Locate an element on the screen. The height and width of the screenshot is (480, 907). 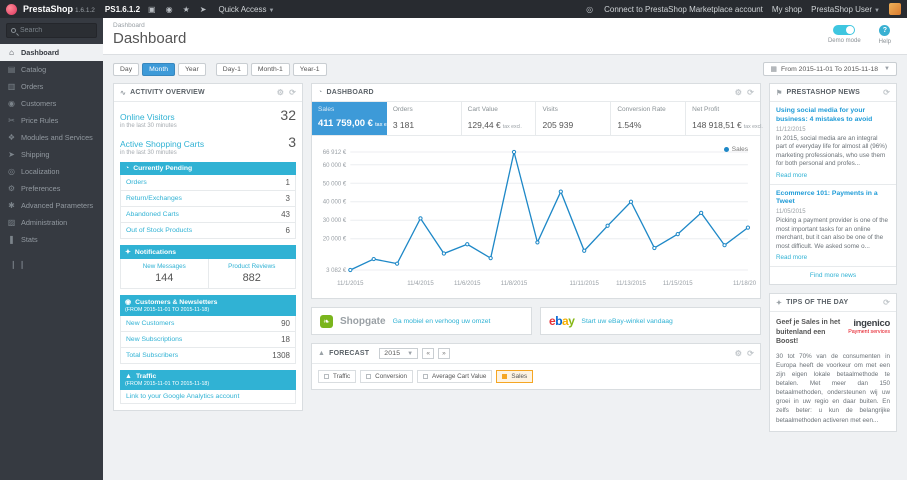
help-icon: ? is located at coordinates (885, 30).